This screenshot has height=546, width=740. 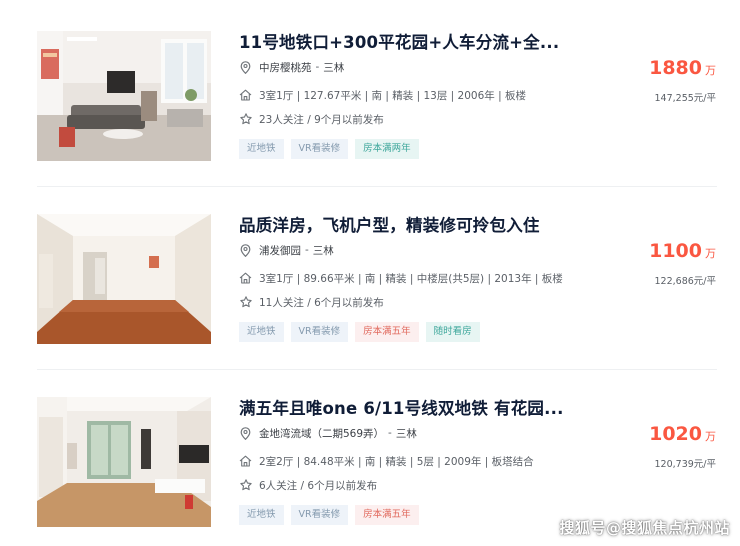 I want to click on follow-text: 23人关注 / 9个月以前发布, so click(x=321, y=119).